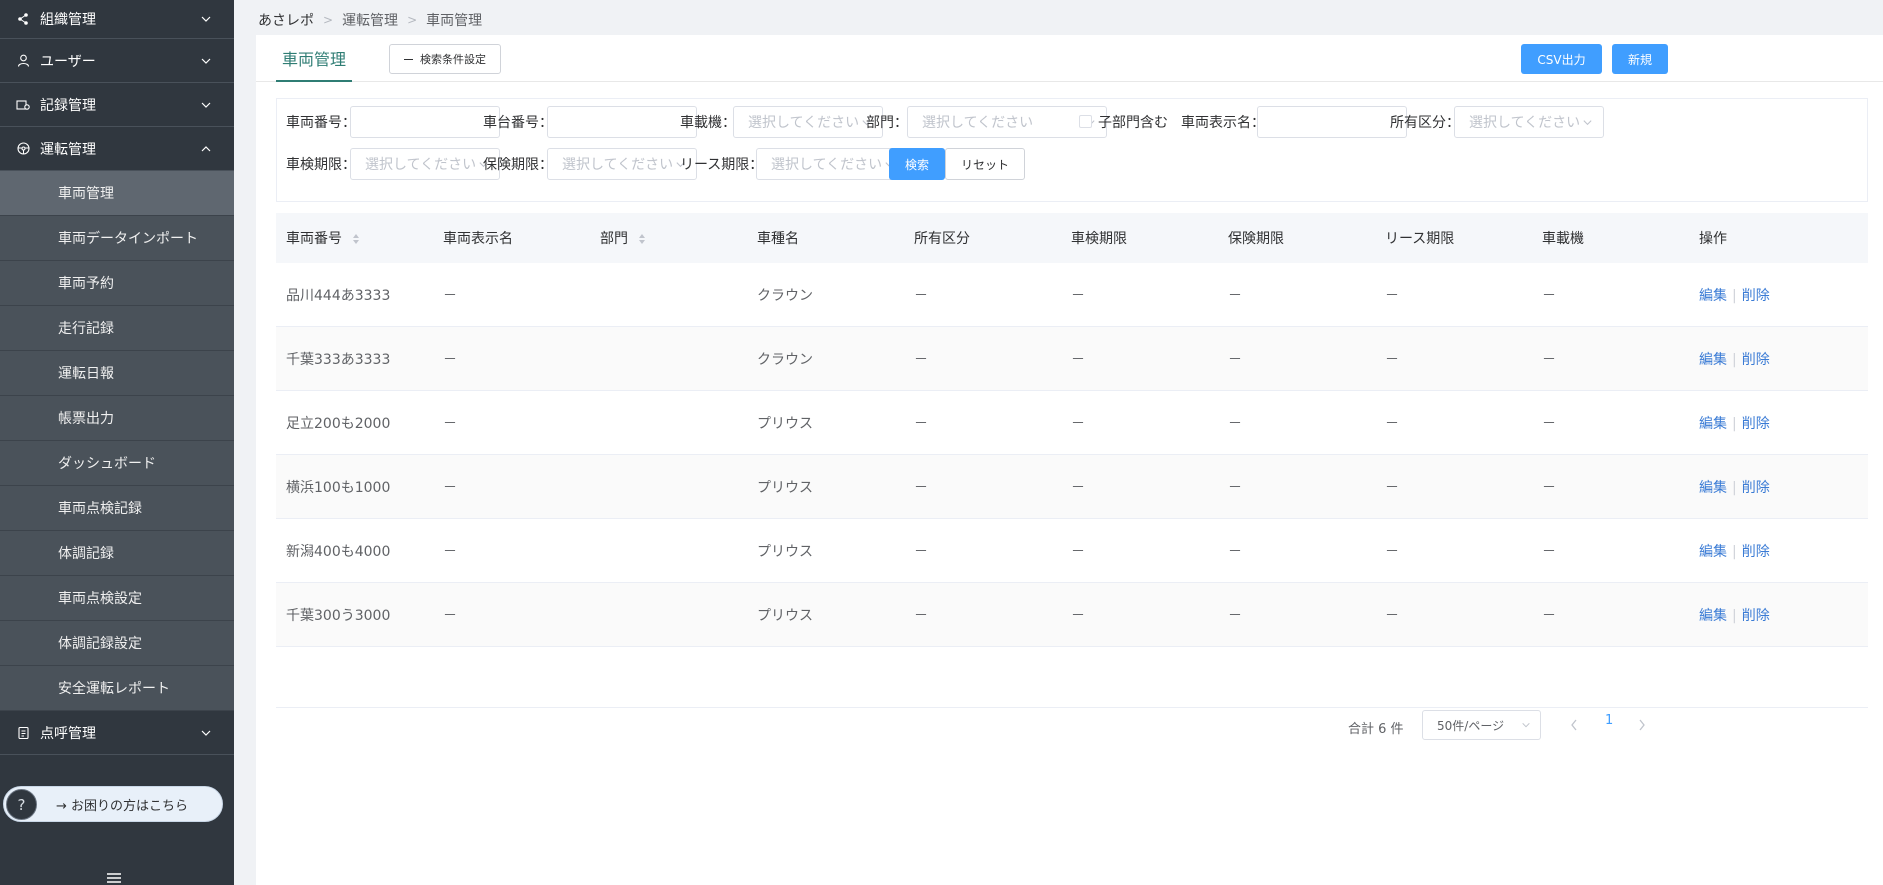 Image resolution: width=1883 pixels, height=885 pixels. I want to click on lease-deadline-select: 選択してください, so click(831, 164).